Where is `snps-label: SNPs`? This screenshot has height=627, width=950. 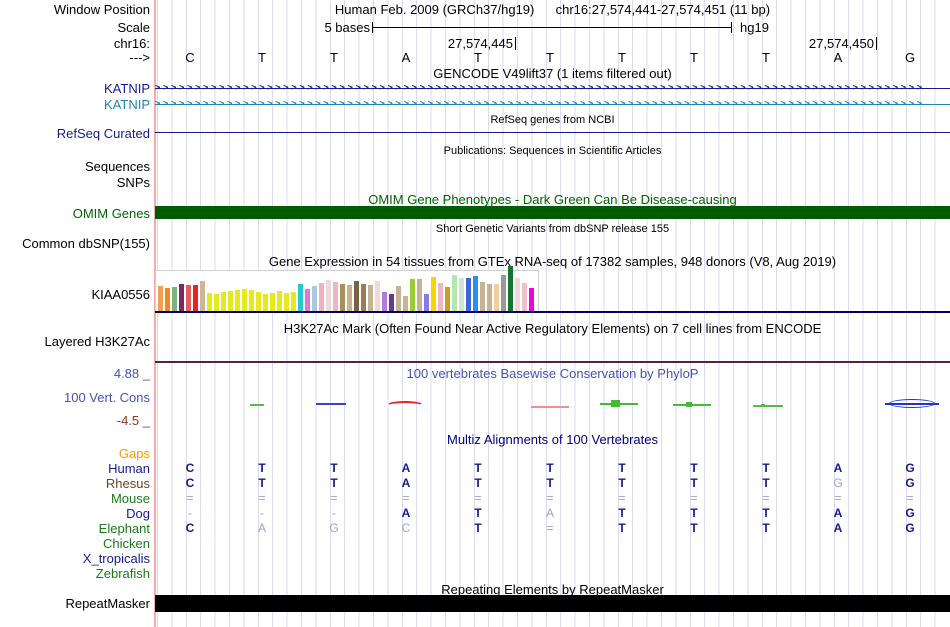 snps-label: SNPs is located at coordinates (75, 182).